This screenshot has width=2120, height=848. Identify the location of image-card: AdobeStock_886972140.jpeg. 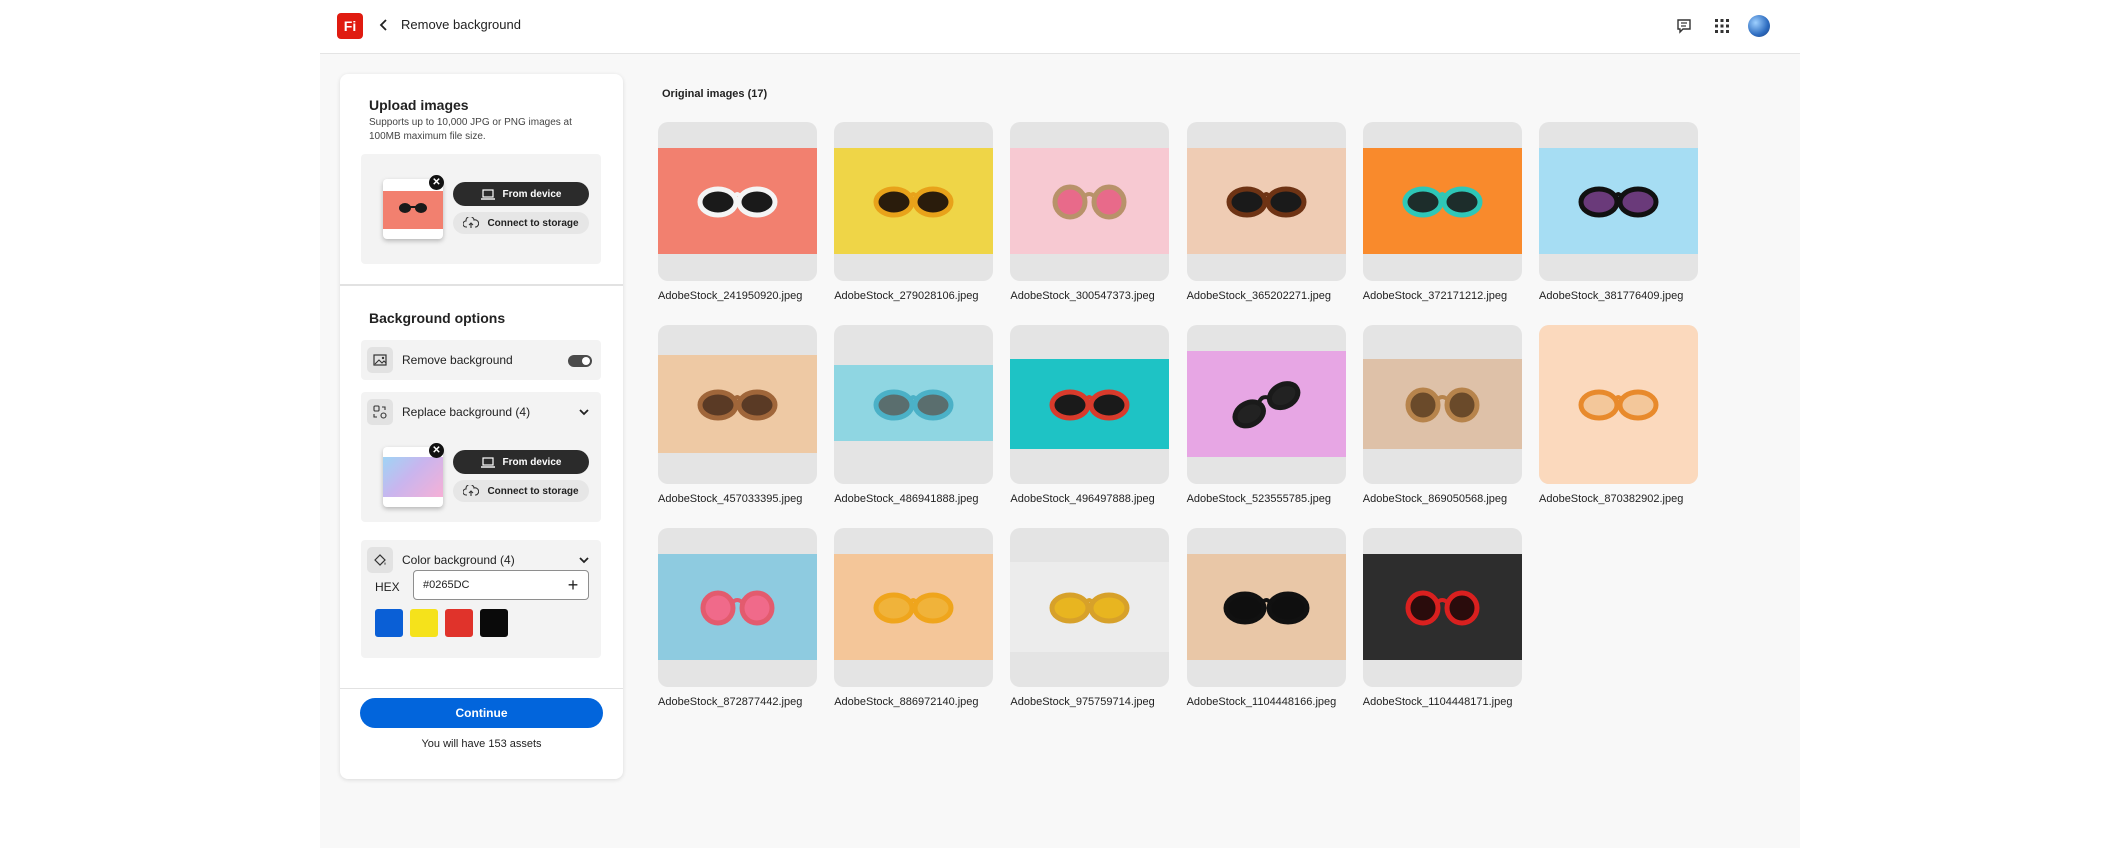
(914, 618).